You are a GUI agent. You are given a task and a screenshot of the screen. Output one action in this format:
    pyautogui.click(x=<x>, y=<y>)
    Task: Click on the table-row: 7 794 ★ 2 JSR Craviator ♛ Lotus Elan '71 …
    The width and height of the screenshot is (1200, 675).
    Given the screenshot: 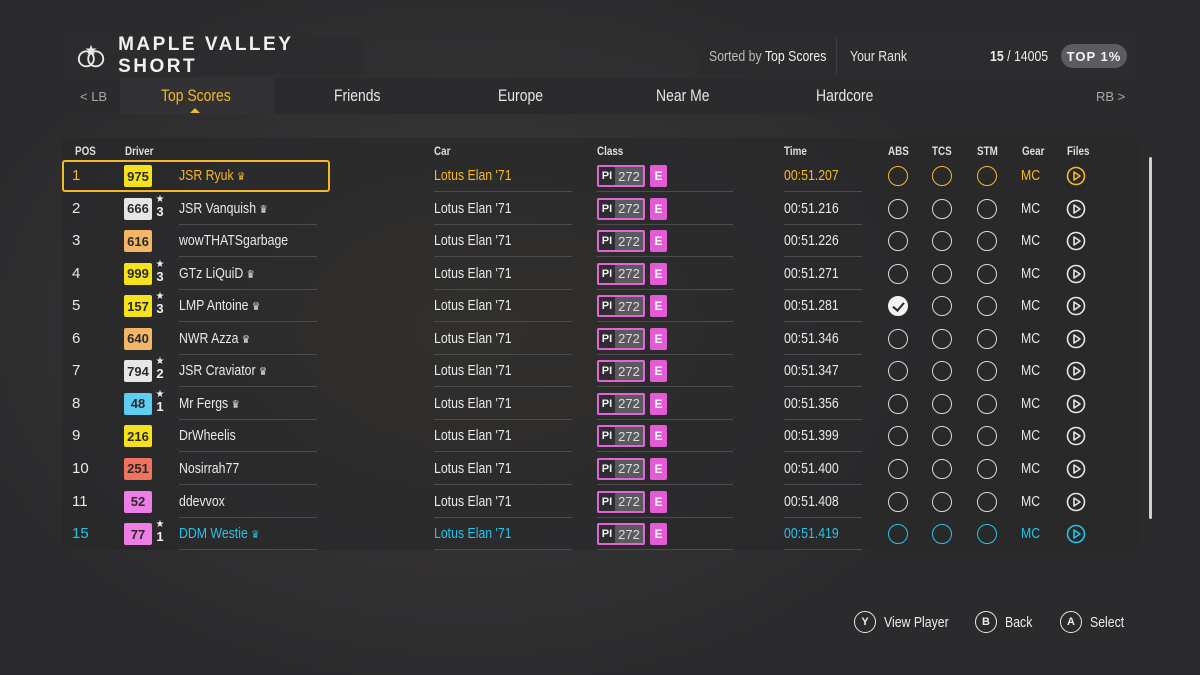 What is the action you would take?
    pyautogui.click(x=600, y=371)
    